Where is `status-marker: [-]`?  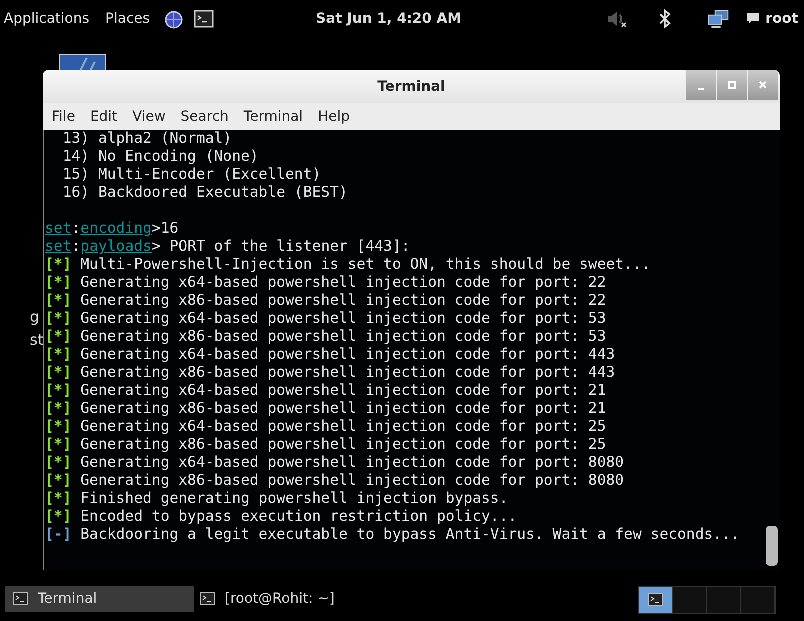
status-marker: [-] is located at coordinates (58, 534).